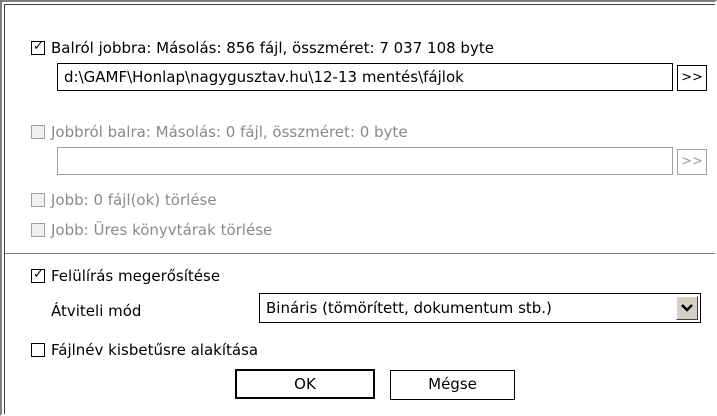 Image resolution: width=717 pixels, height=416 pixels. I want to click on left-to-right-browse-button: >>, so click(692, 78).